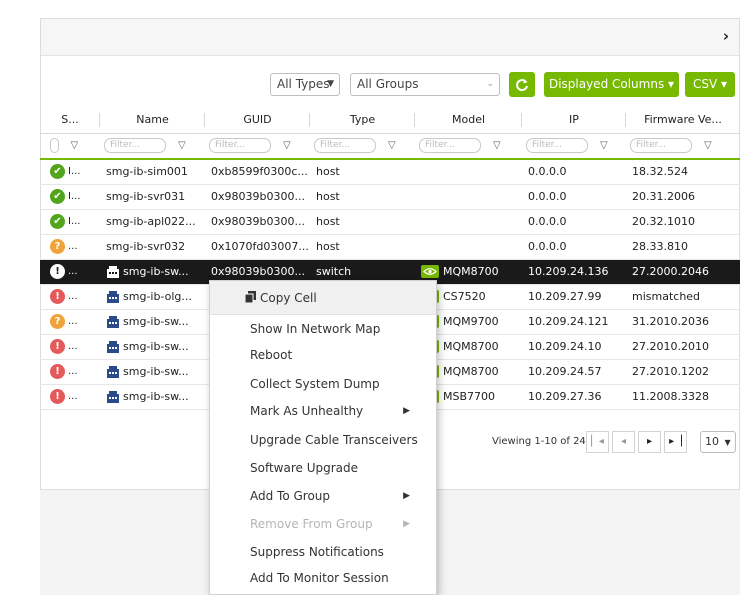  Describe the element at coordinates (574, 322) in the screenshot. I see `cell-ip: 10.209.24.121` at that location.